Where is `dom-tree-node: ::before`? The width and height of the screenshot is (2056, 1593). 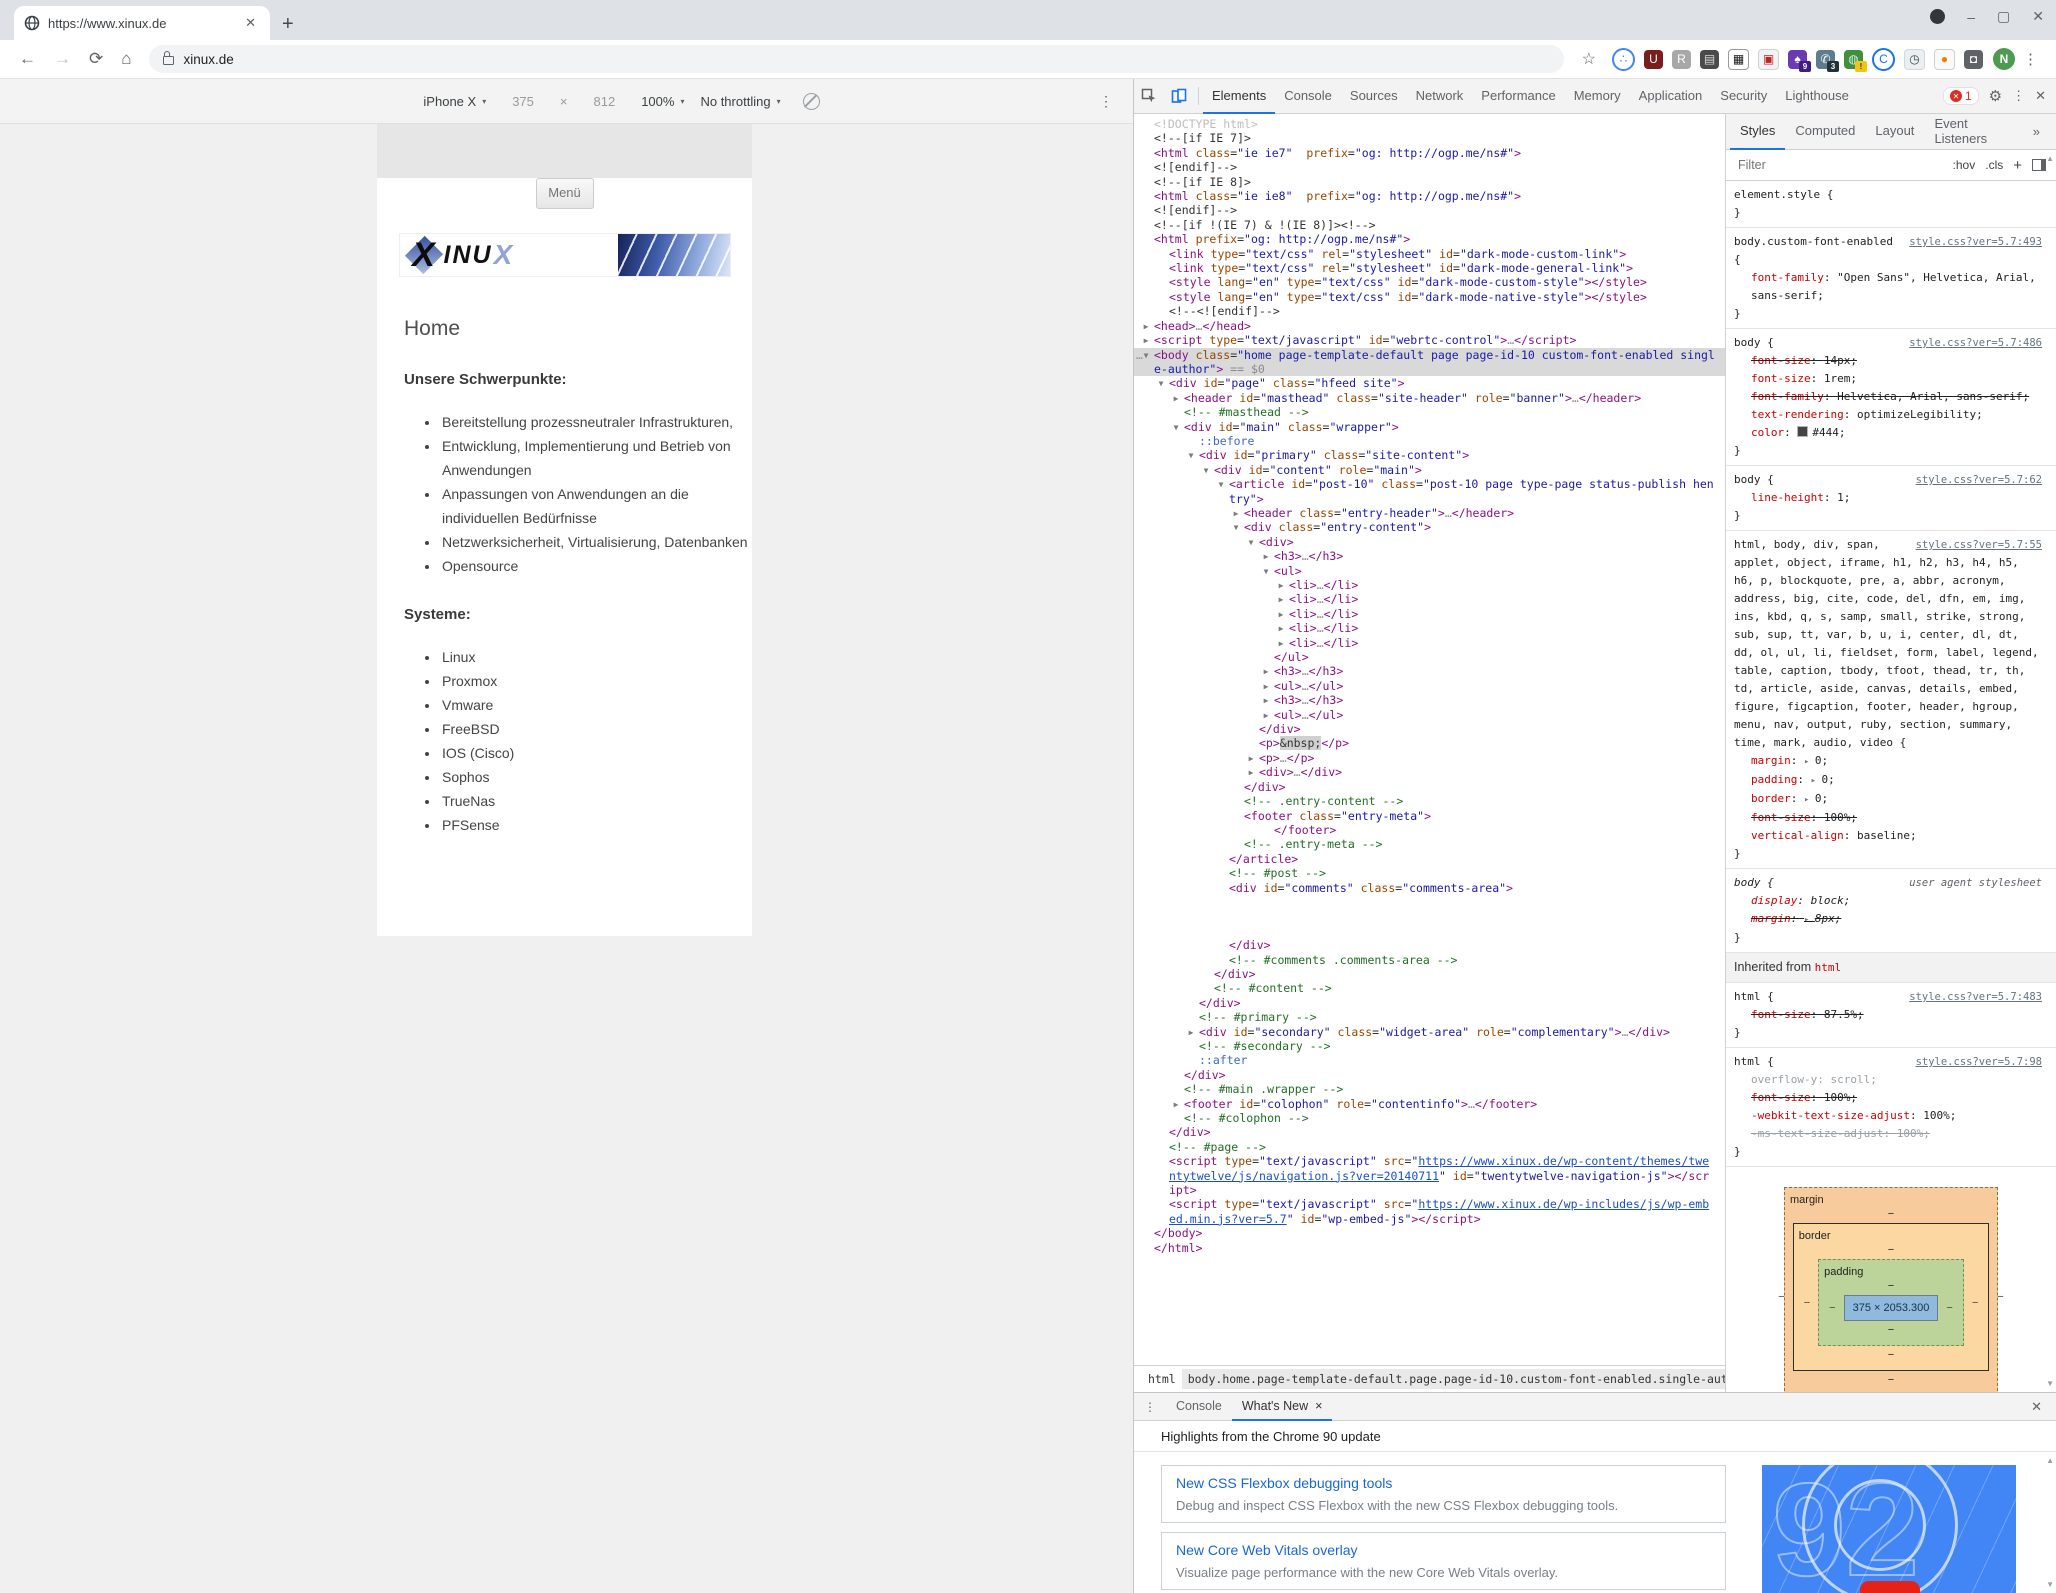 dom-tree-node: ::before is located at coordinates (1429, 441).